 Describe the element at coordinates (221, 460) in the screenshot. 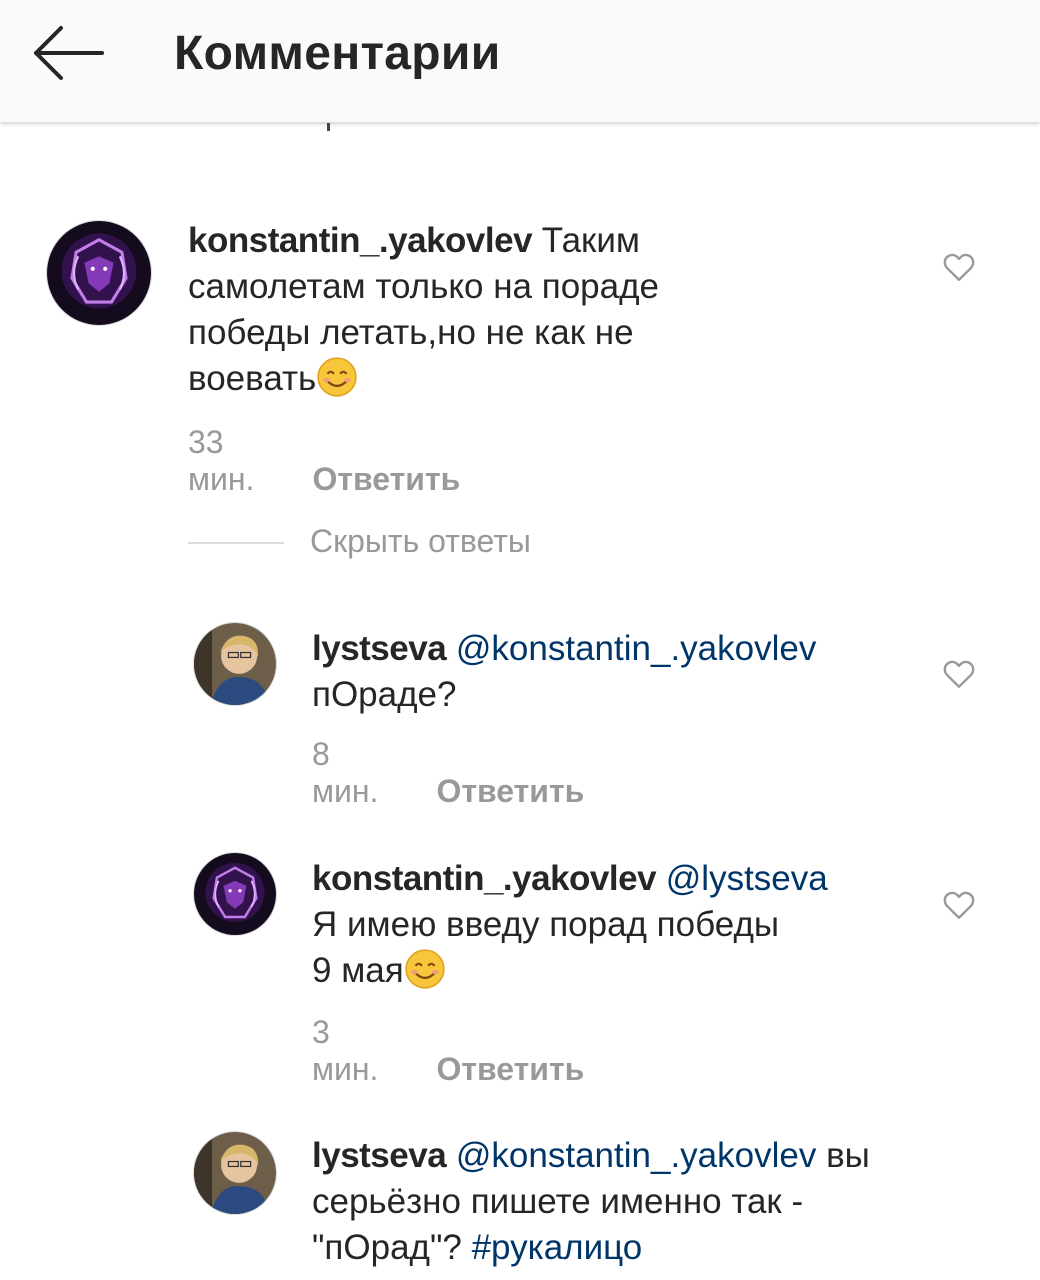

I see `comment-time: 33 мин.` at that location.